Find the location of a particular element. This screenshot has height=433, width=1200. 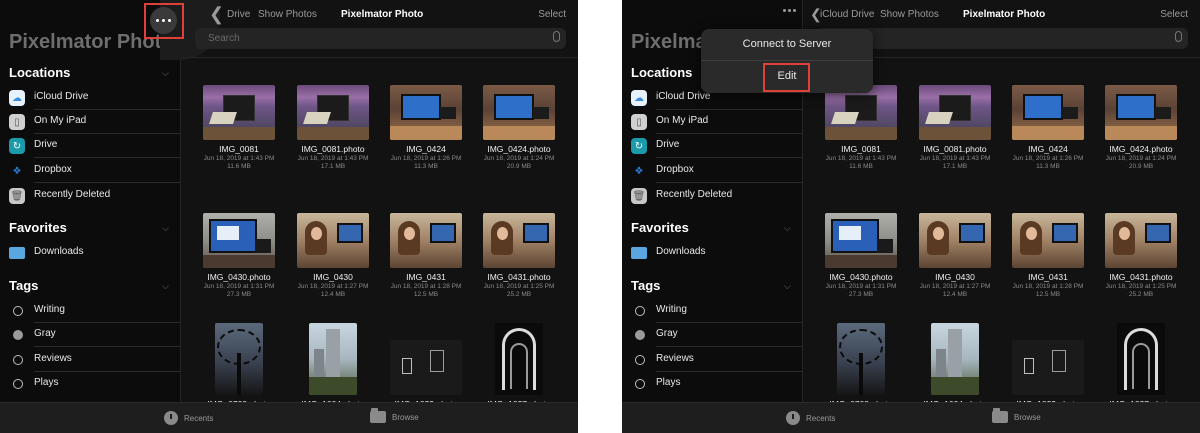

back-button: Drive is located at coordinates (238, 14).